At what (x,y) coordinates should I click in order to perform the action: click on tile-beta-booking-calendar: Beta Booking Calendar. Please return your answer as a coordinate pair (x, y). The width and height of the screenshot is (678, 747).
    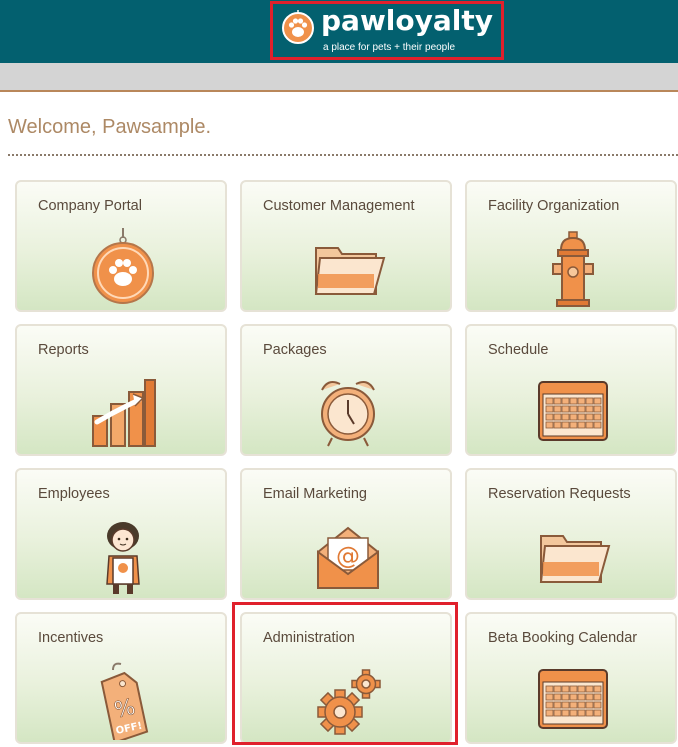
    Looking at the image, I should click on (571, 678).